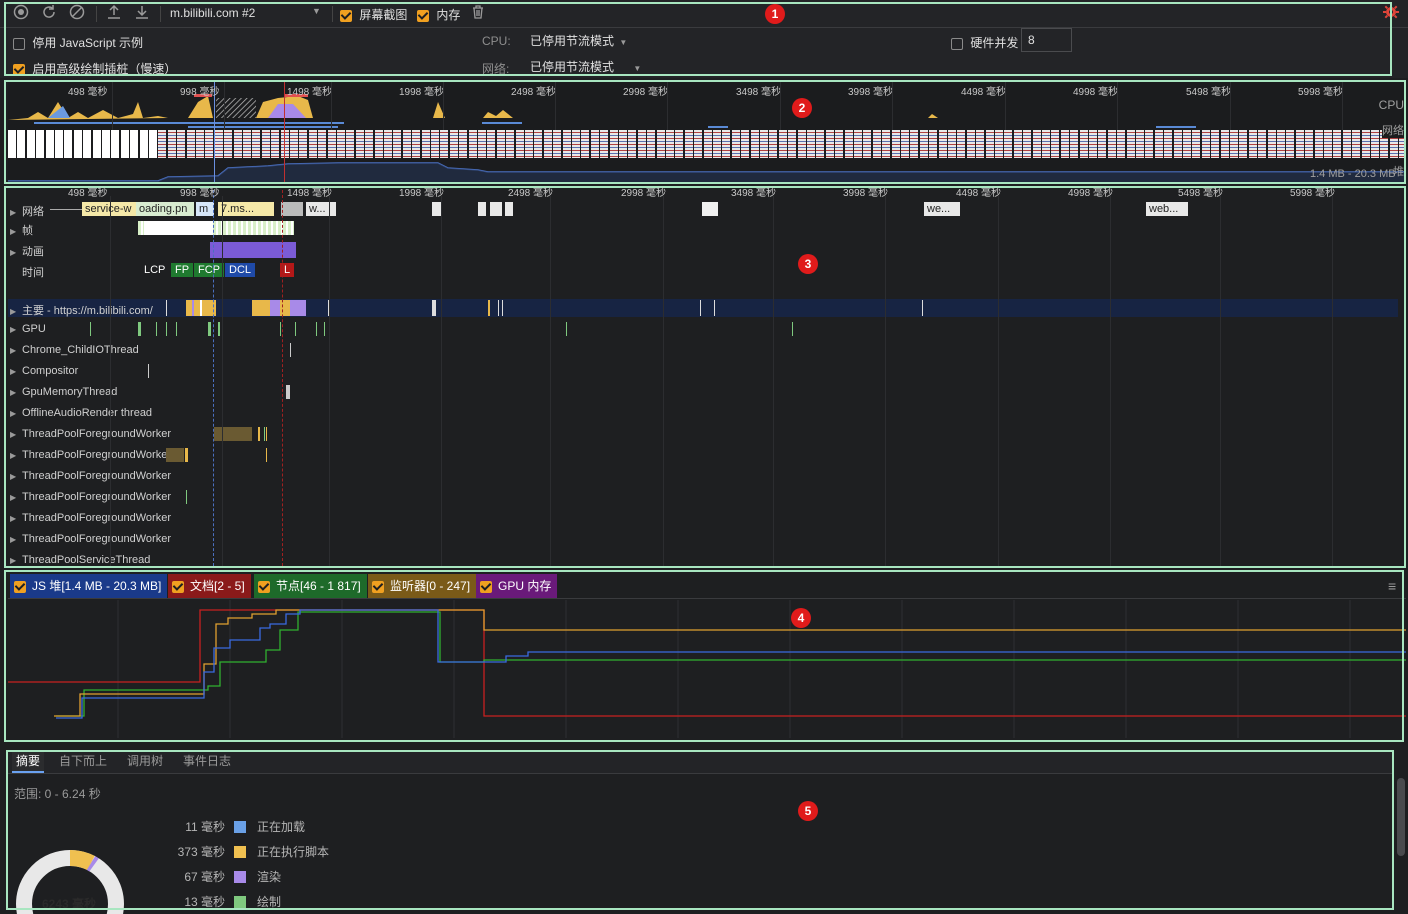 The image size is (1408, 914). Describe the element at coordinates (478, 13) in the screenshot. I see `garbage-collect-button` at that location.